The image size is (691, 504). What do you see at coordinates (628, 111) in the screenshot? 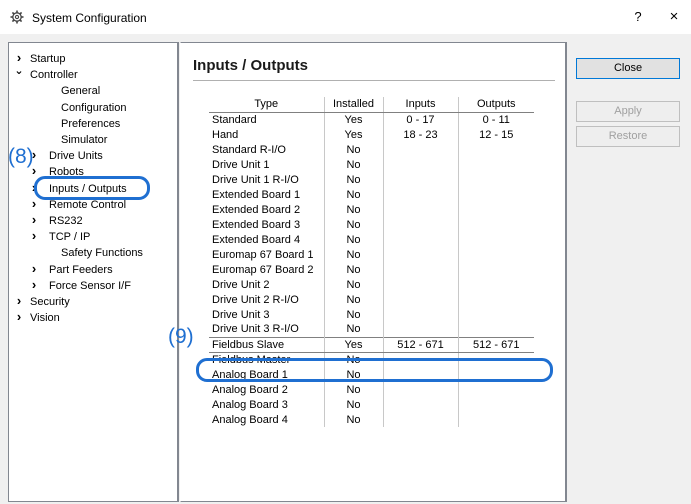
I see `apply-button: Apply` at bounding box center [628, 111].